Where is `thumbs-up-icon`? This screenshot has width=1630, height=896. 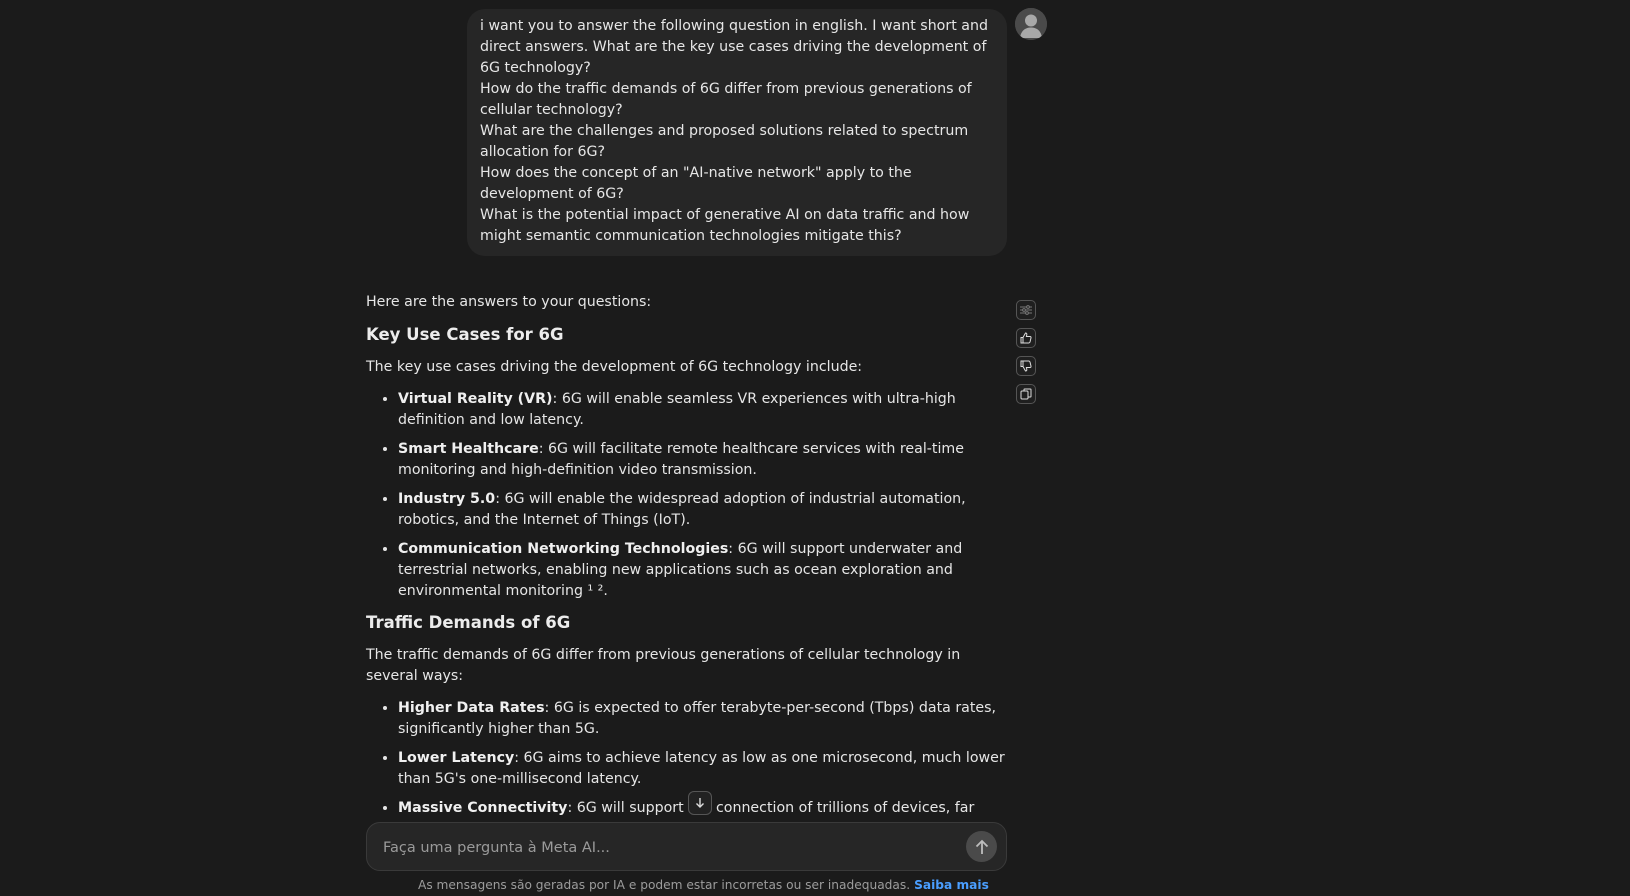 thumbs-up-icon is located at coordinates (1026, 338).